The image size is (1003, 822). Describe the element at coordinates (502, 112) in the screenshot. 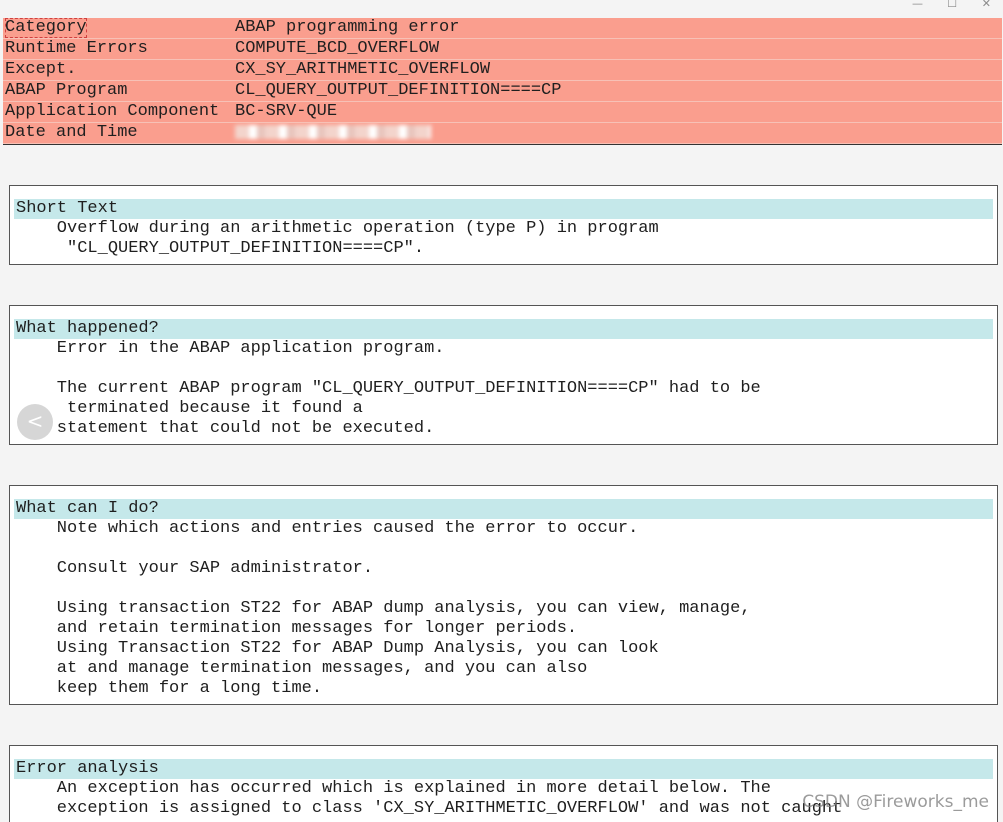

I see `header-row-application-component: Application Component BC-SRV-QUE` at that location.